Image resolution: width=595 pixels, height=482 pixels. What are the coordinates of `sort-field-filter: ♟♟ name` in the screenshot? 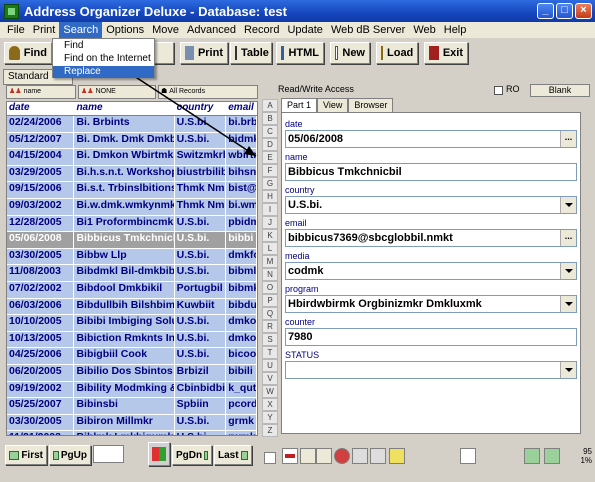 It's located at (41, 92).